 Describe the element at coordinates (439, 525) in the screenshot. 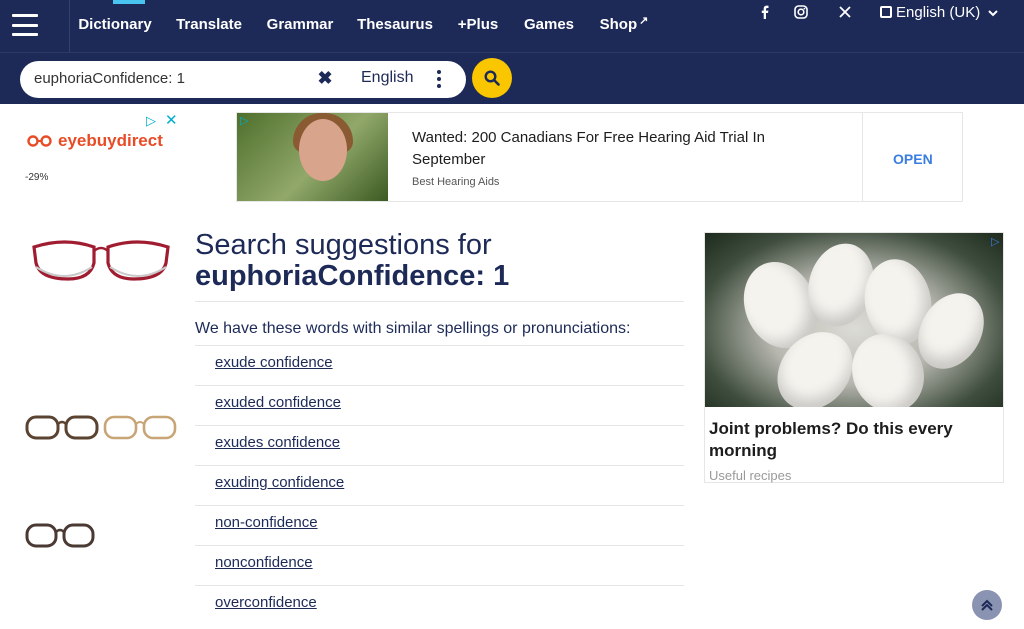

I see `list-item: non-confidence` at that location.